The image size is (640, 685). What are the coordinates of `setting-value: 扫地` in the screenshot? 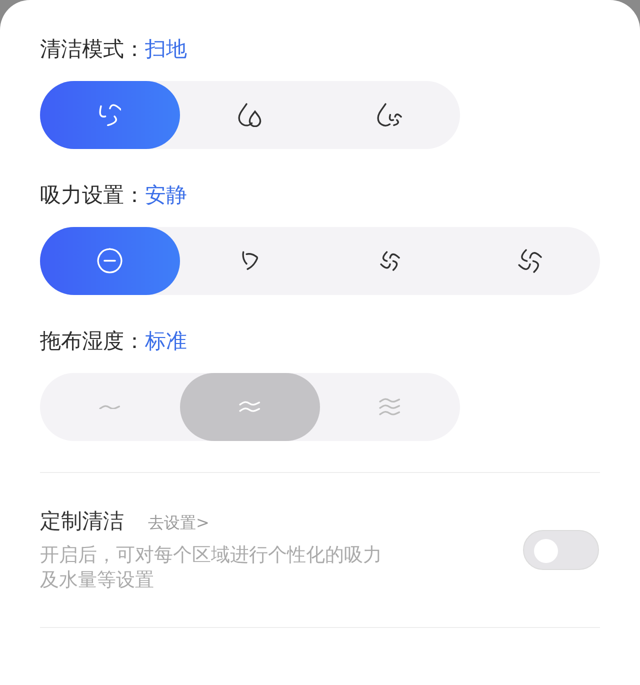 It's located at (166, 49).